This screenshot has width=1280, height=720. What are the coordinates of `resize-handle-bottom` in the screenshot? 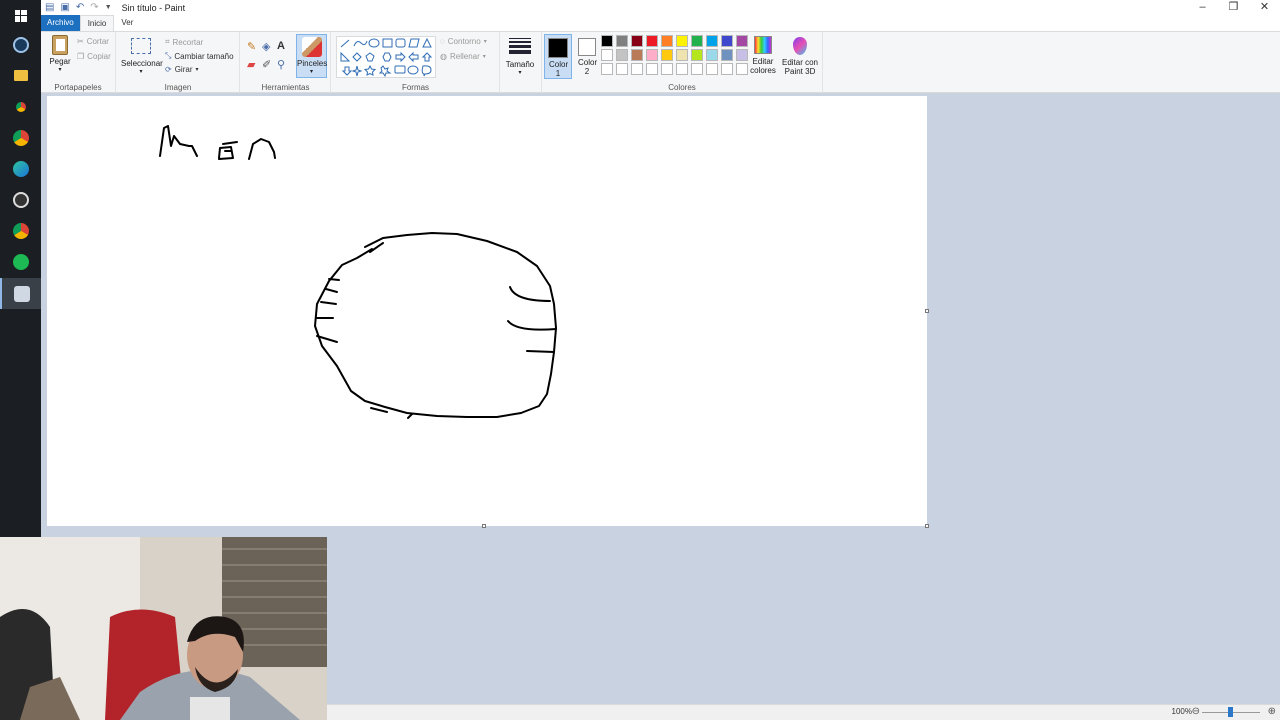 It's located at (484, 526).